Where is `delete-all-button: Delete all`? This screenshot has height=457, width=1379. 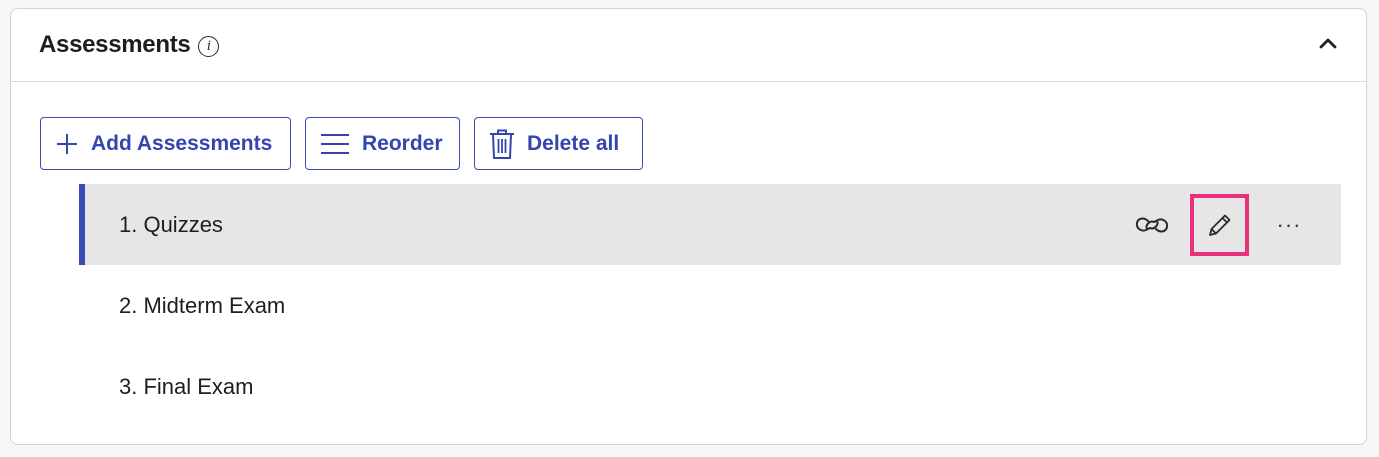
delete-all-button: Delete all is located at coordinates (558, 143).